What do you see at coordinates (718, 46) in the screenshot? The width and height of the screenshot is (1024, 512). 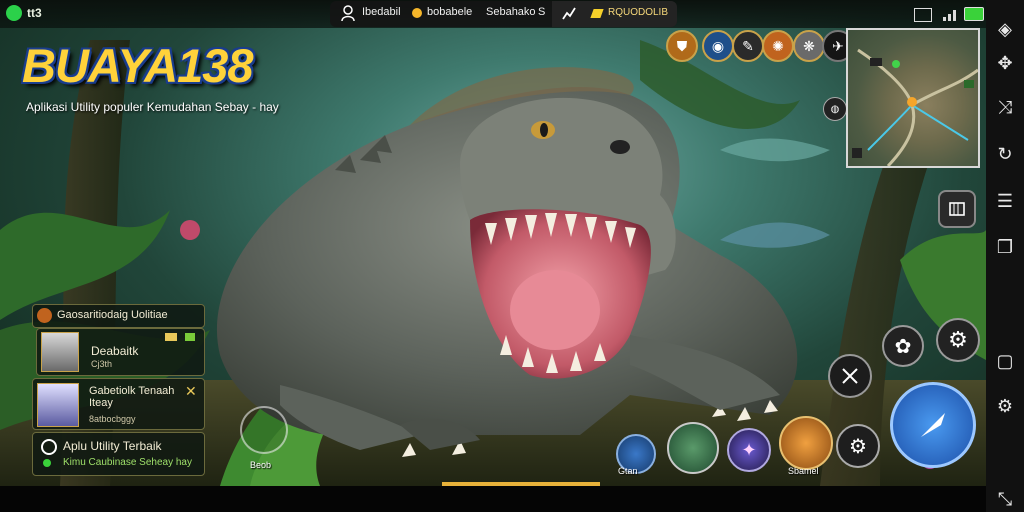 I see `globe-icon: ◉` at bounding box center [718, 46].